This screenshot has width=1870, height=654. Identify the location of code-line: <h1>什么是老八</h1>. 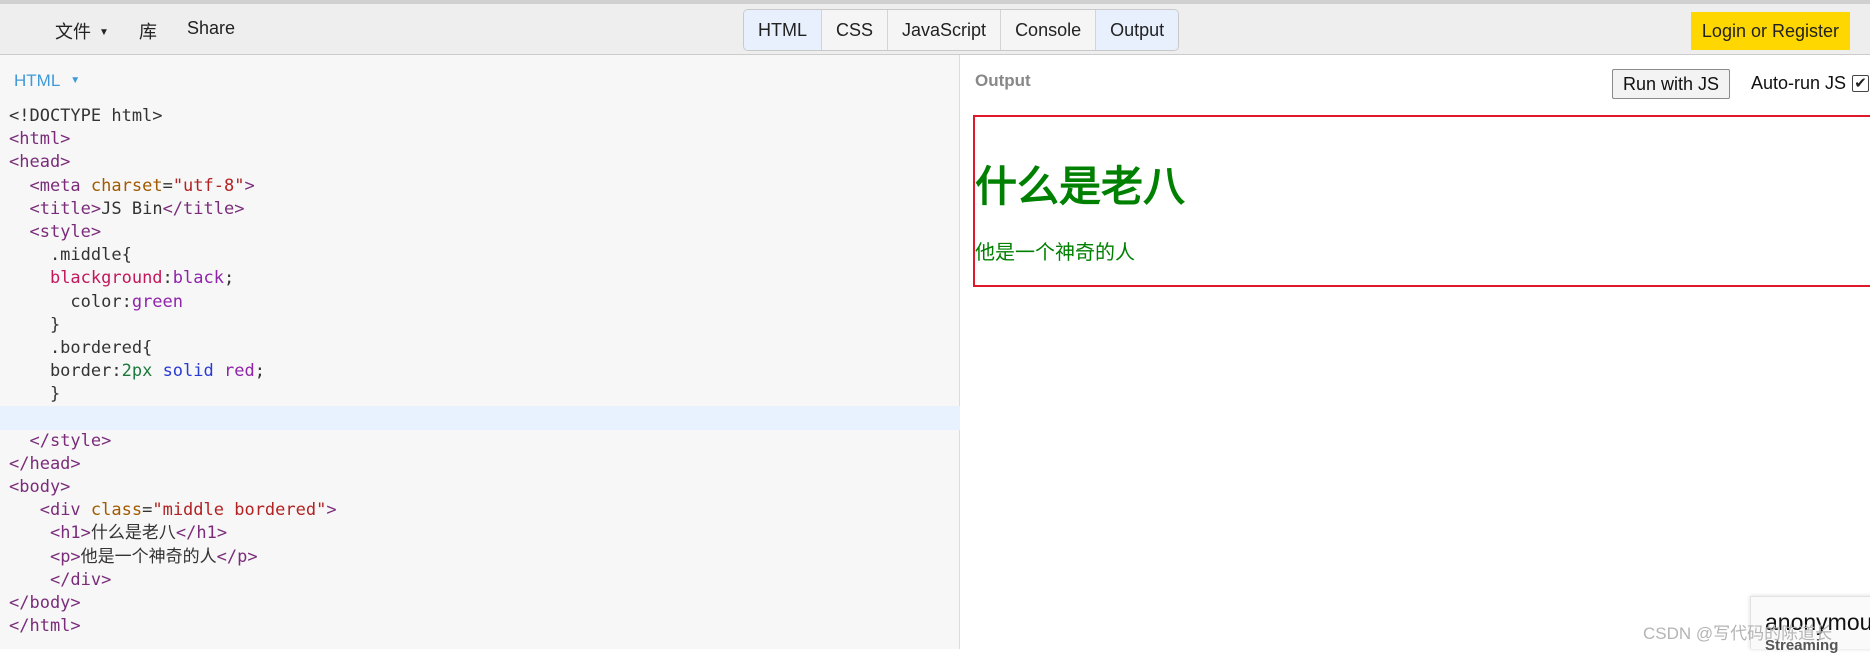
(480, 533).